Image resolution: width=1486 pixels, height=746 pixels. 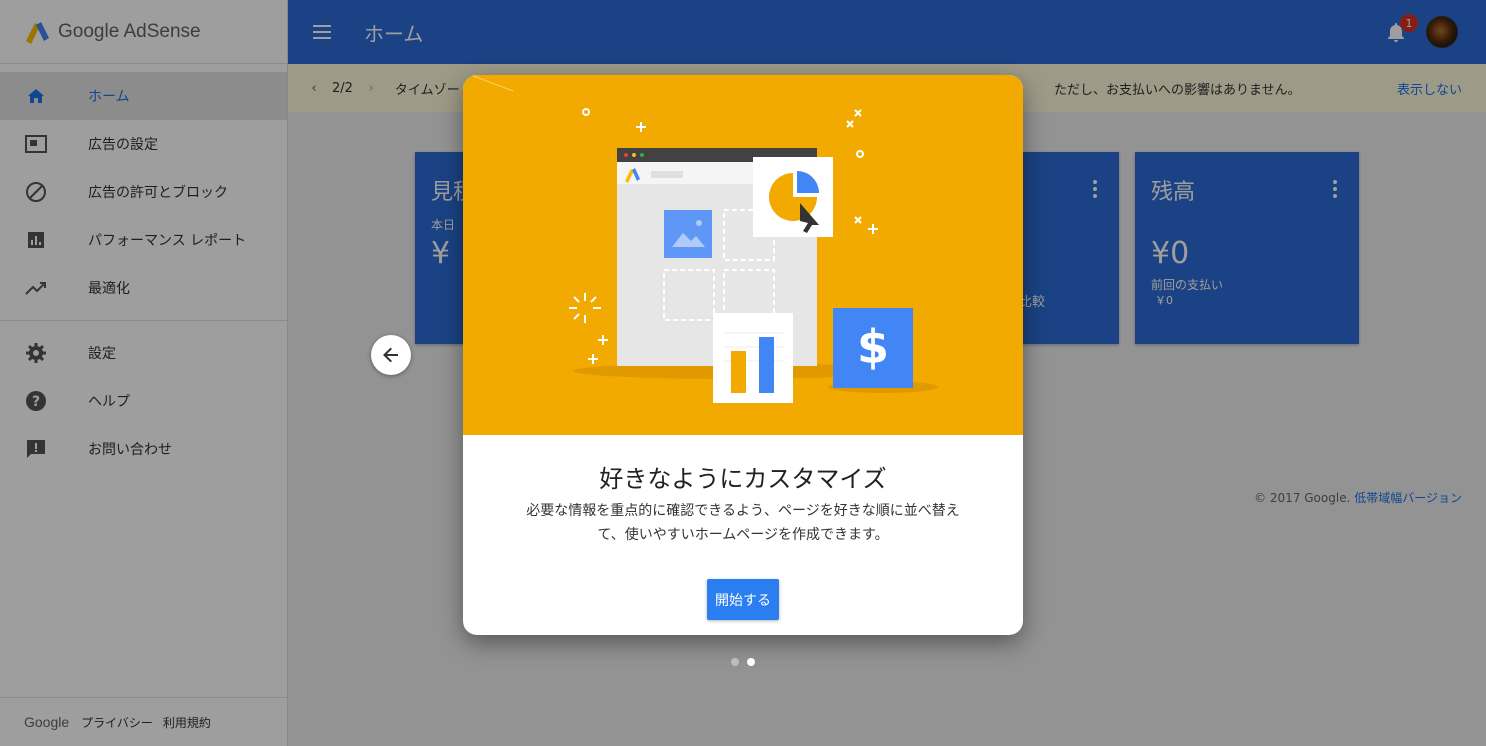 I want to click on previous-slide-button, so click(x=391, y=355).